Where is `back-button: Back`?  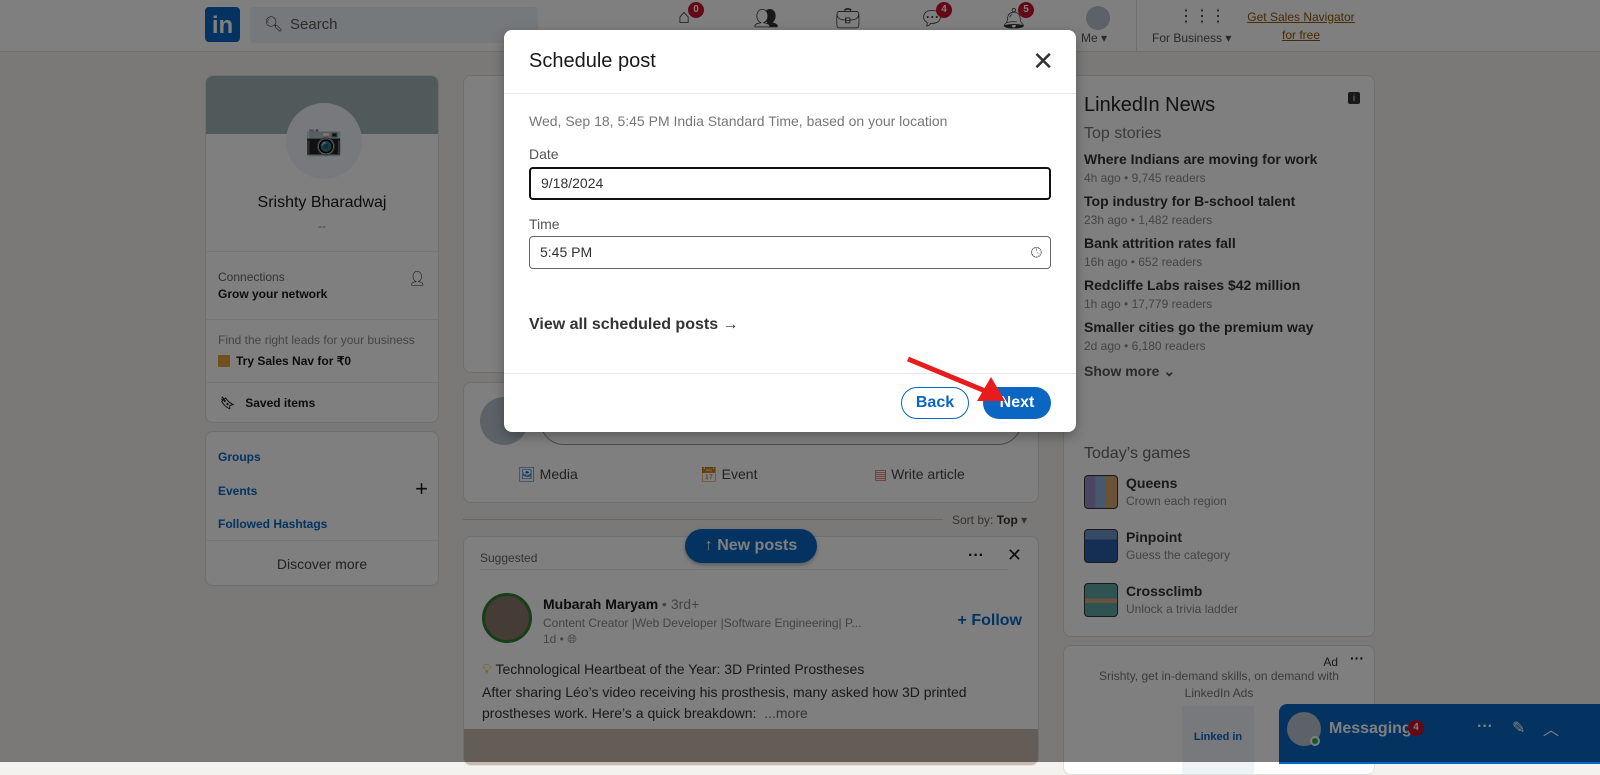
back-button: Back is located at coordinates (935, 403).